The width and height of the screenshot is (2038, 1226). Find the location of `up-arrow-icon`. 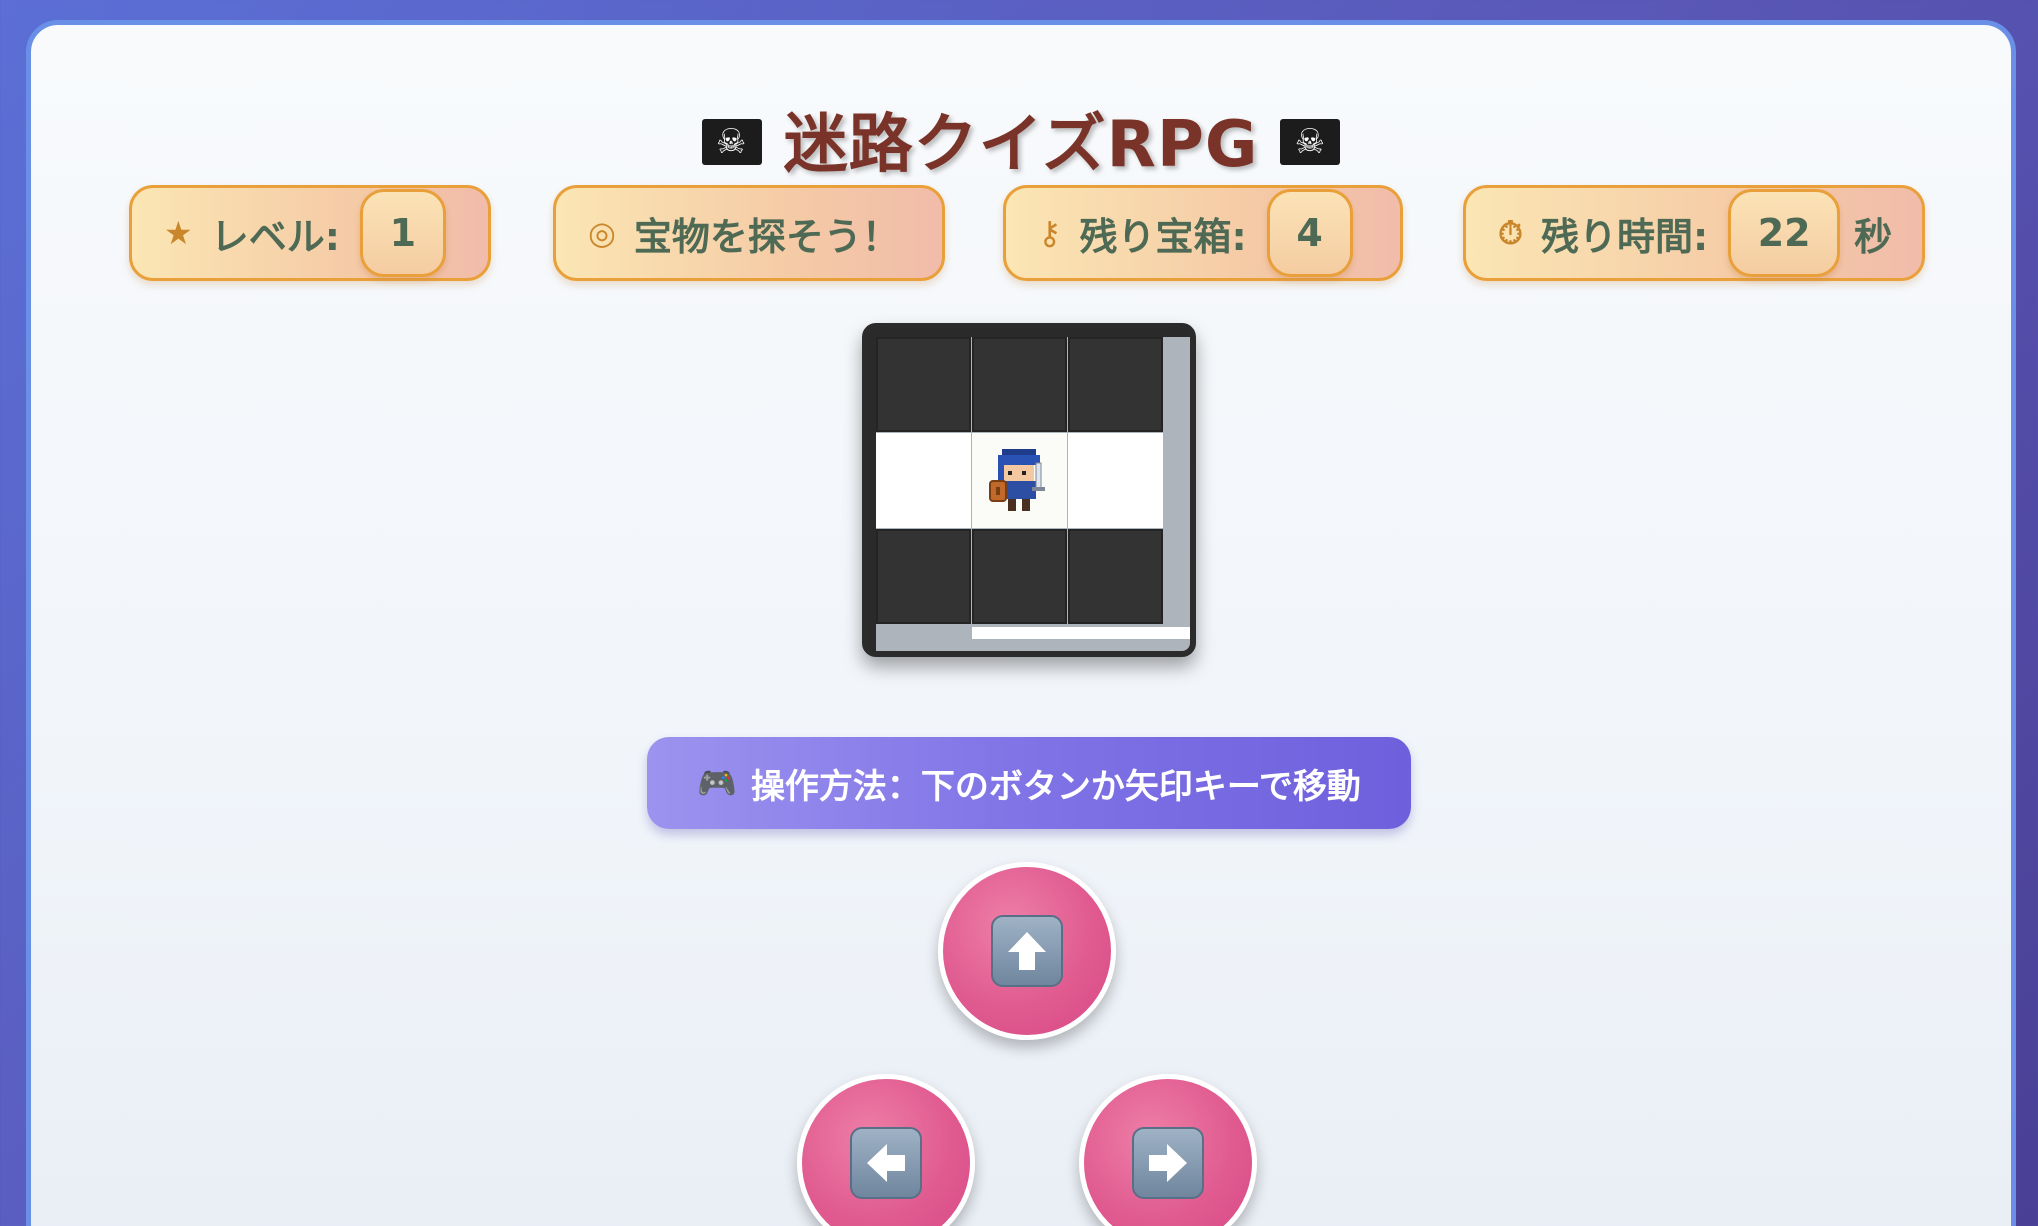

up-arrow-icon is located at coordinates (1027, 951).